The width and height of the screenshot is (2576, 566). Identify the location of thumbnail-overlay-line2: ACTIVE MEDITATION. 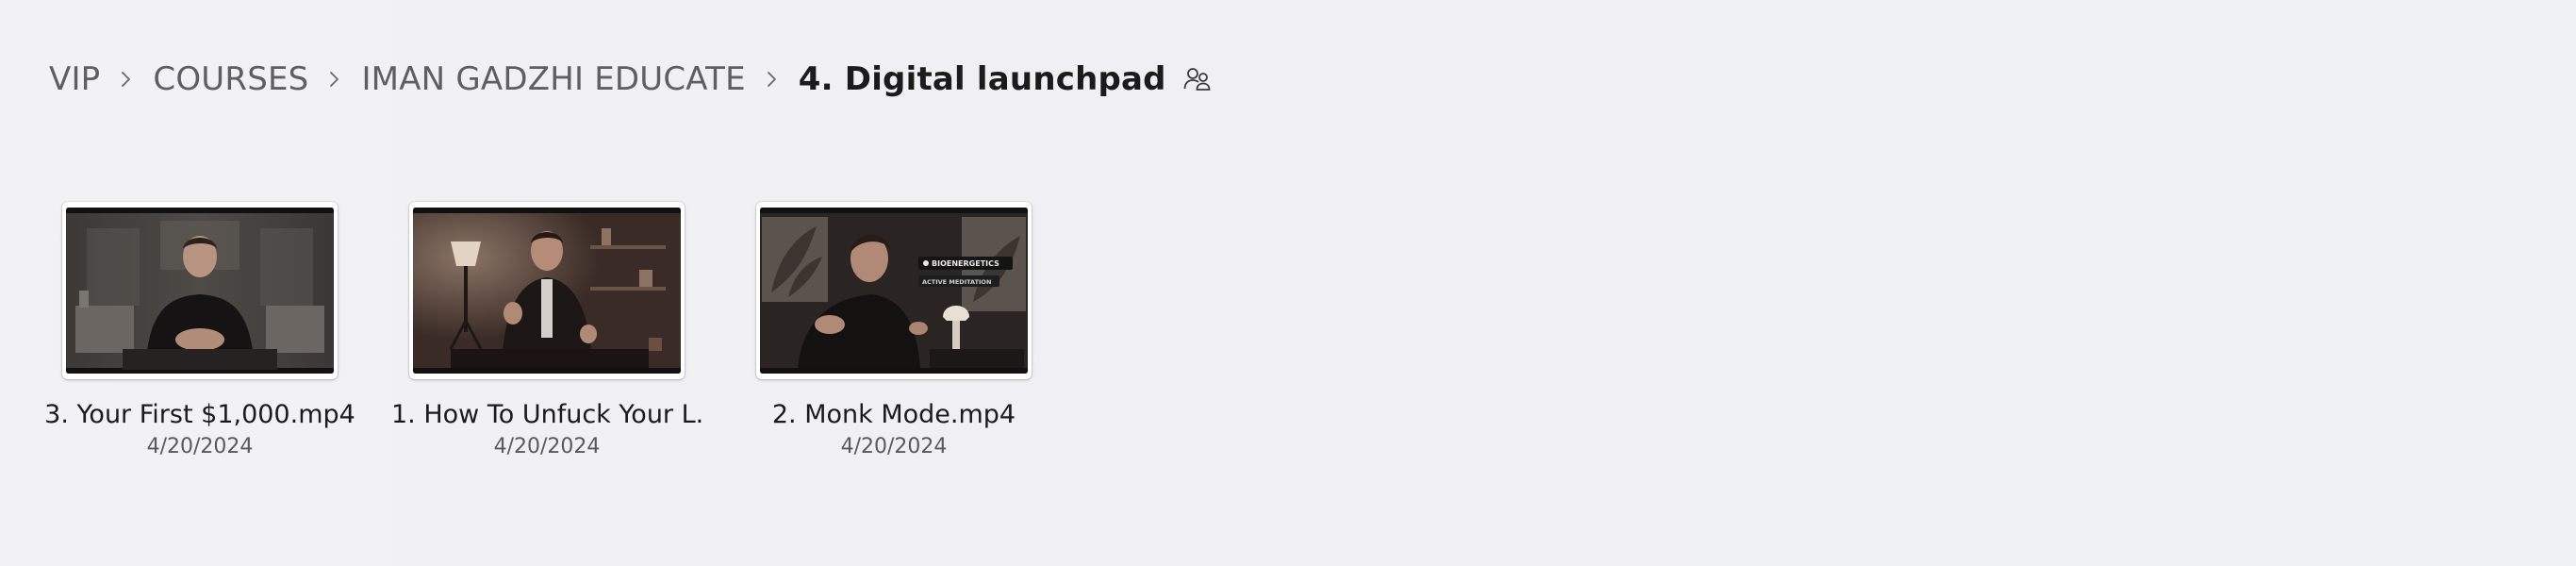
(956, 282).